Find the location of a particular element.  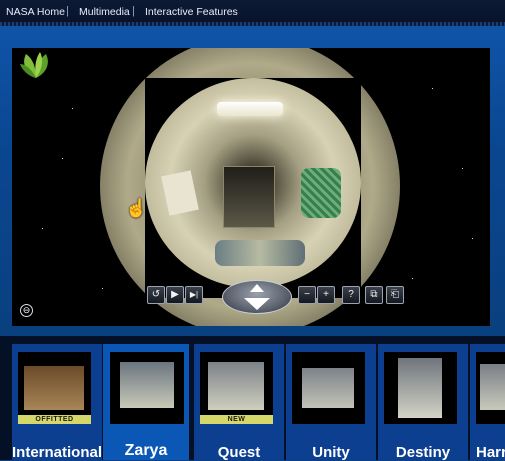

zoom-in-button: + is located at coordinates (326, 295).